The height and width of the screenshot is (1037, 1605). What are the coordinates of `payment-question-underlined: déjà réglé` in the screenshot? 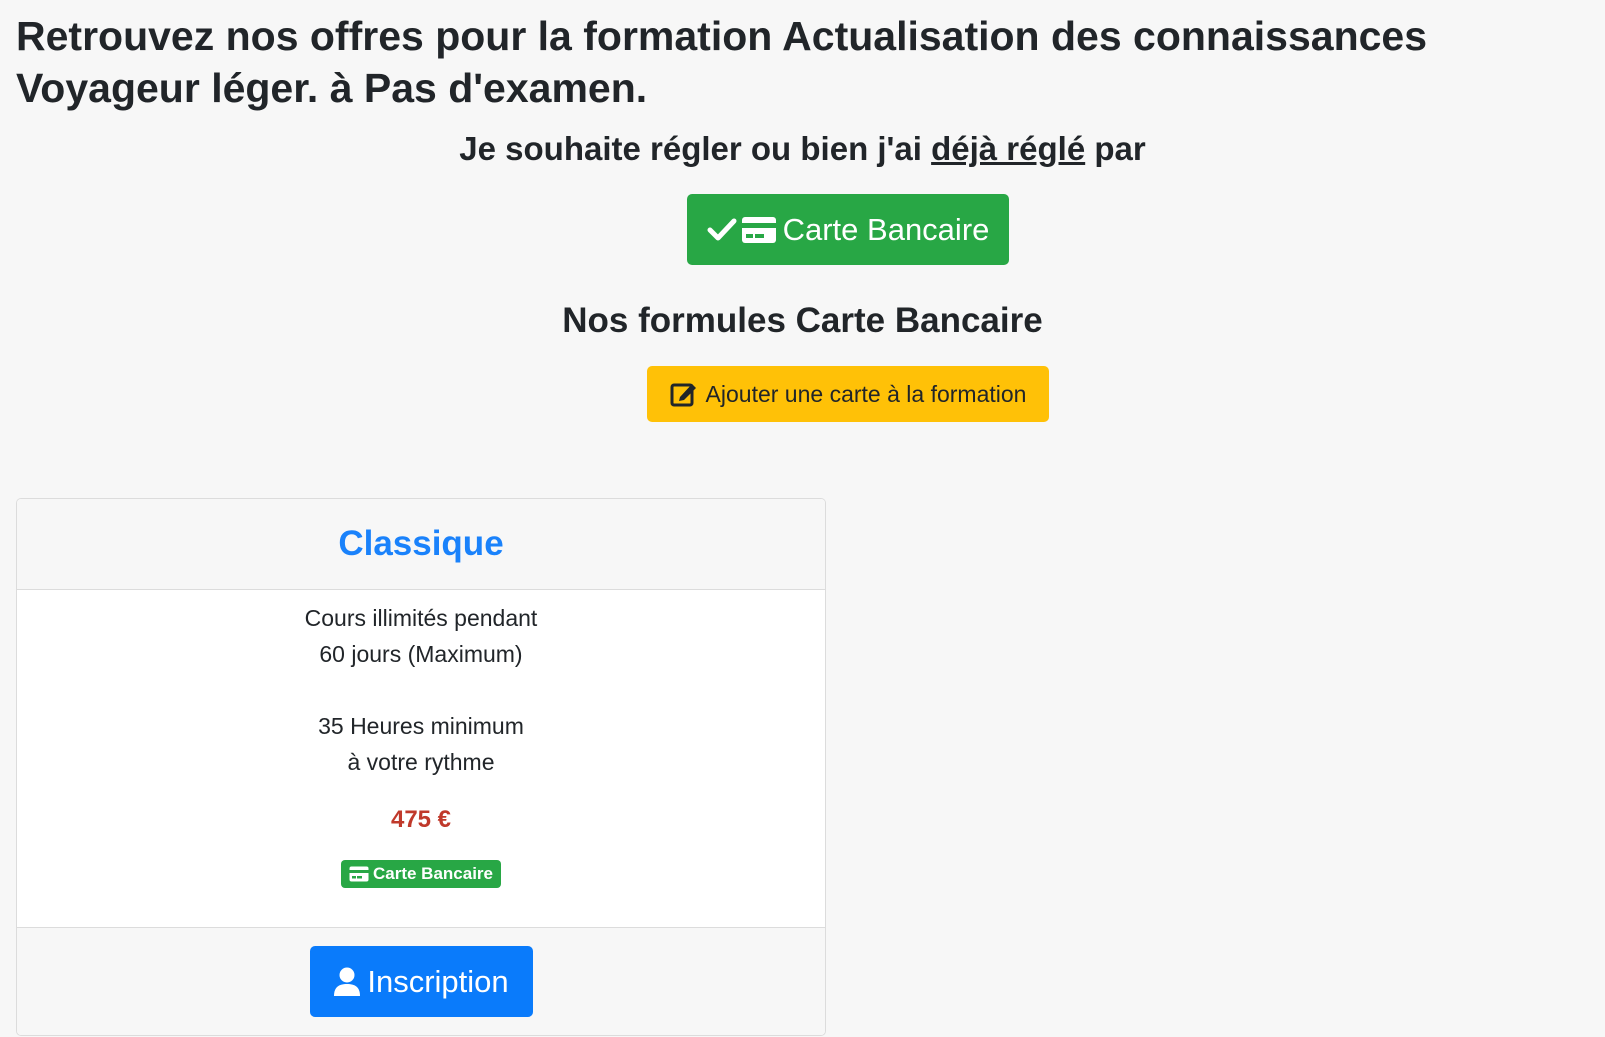 It's located at (1008, 148).